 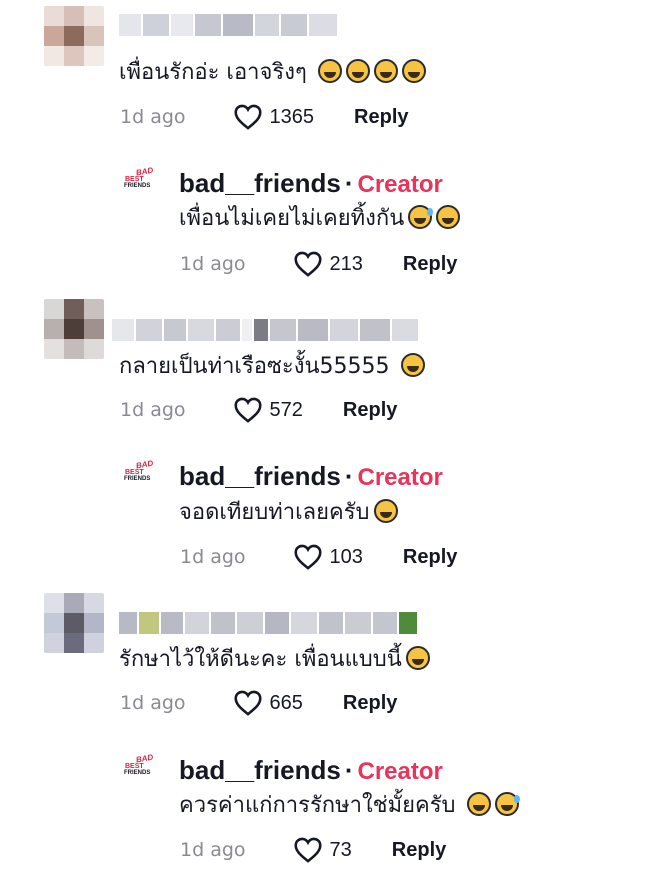 What do you see at coordinates (328, 557) in the screenshot?
I see `like-button: 103` at bounding box center [328, 557].